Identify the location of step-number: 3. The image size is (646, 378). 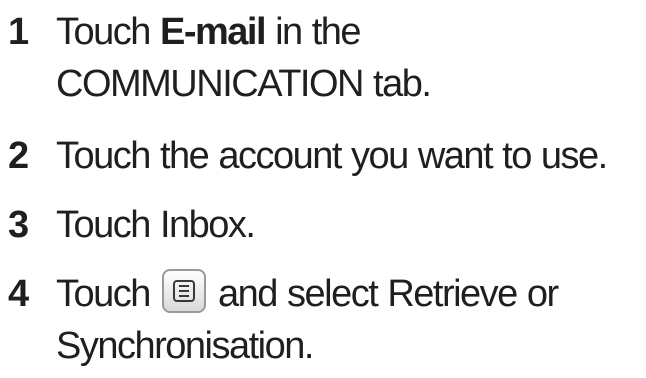
(19, 225).